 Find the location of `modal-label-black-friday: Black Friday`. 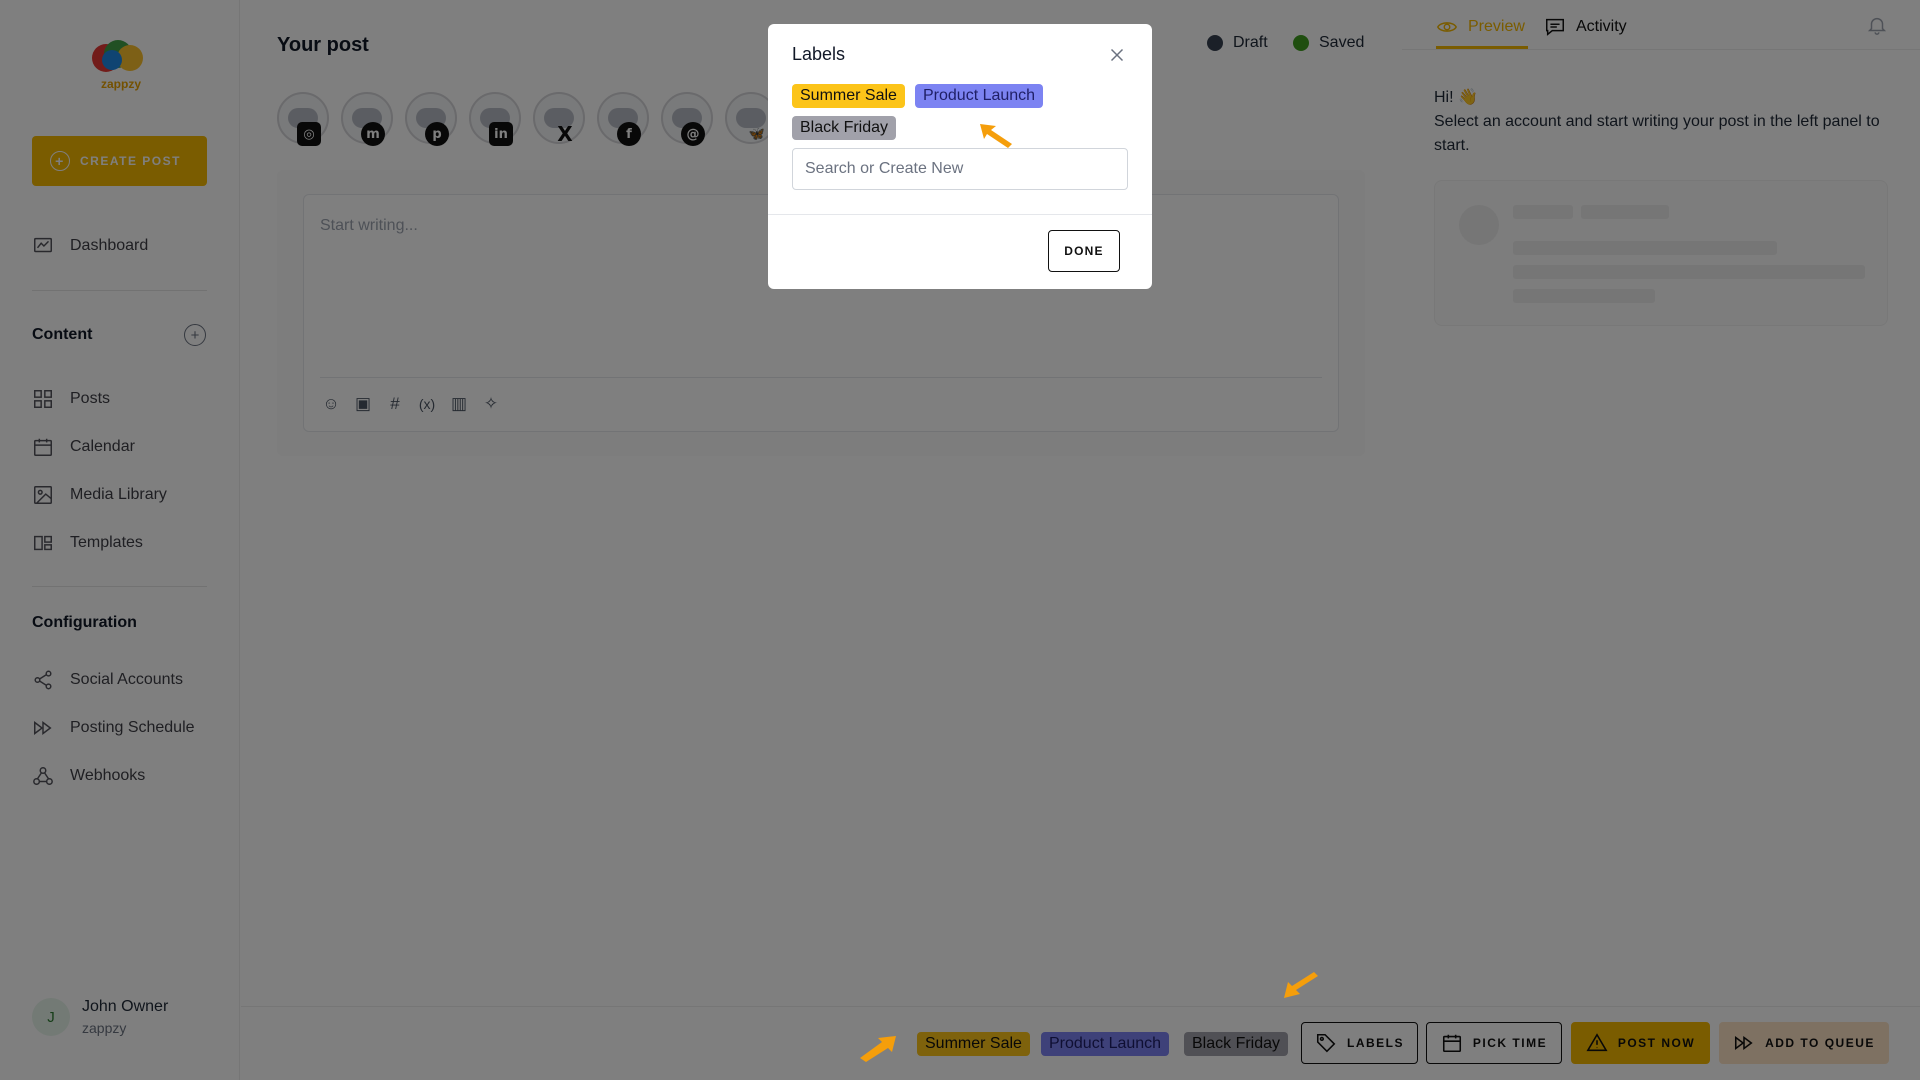

modal-label-black-friday: Black Friday is located at coordinates (844, 128).